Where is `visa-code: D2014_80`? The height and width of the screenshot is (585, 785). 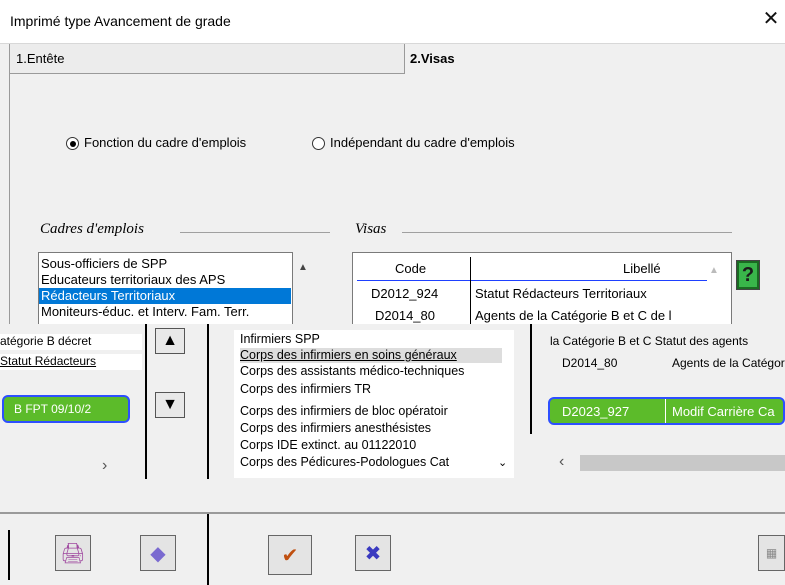
visa-code: D2014_80 is located at coordinates (405, 315).